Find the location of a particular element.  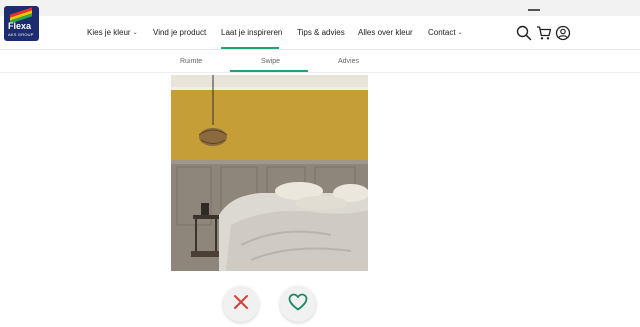

nav-item-label: Vind je product is located at coordinates (180, 32).